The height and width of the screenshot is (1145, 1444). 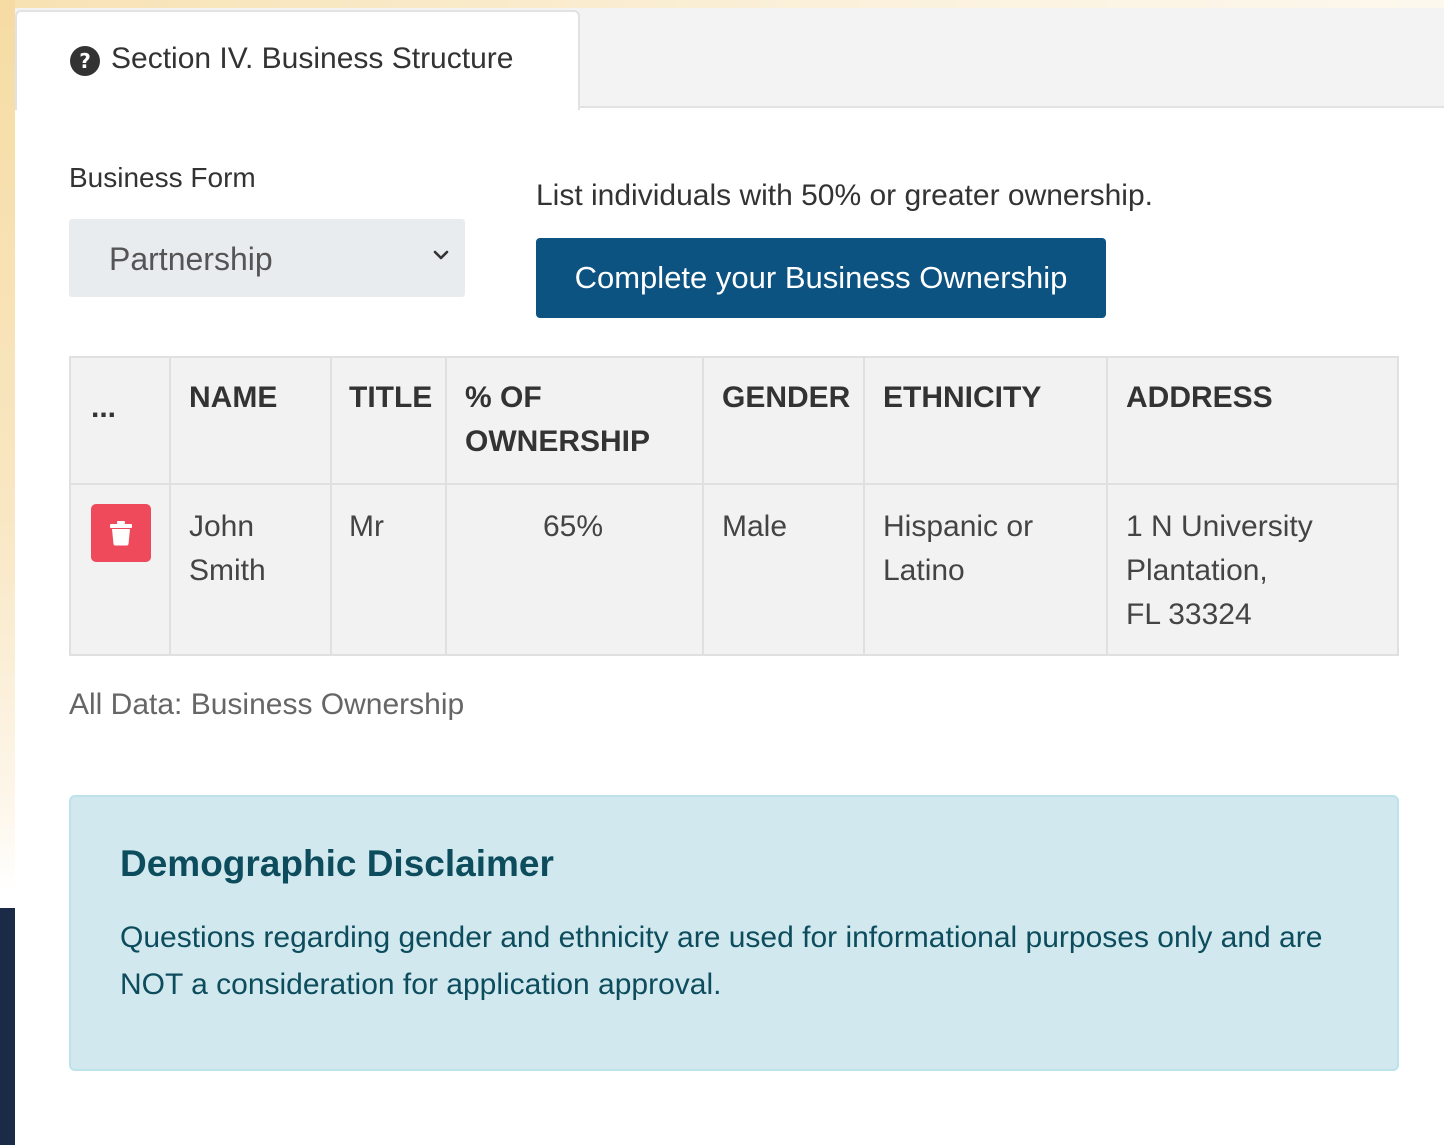 I want to click on left-dark-strip, so click(x=7, y=1026).